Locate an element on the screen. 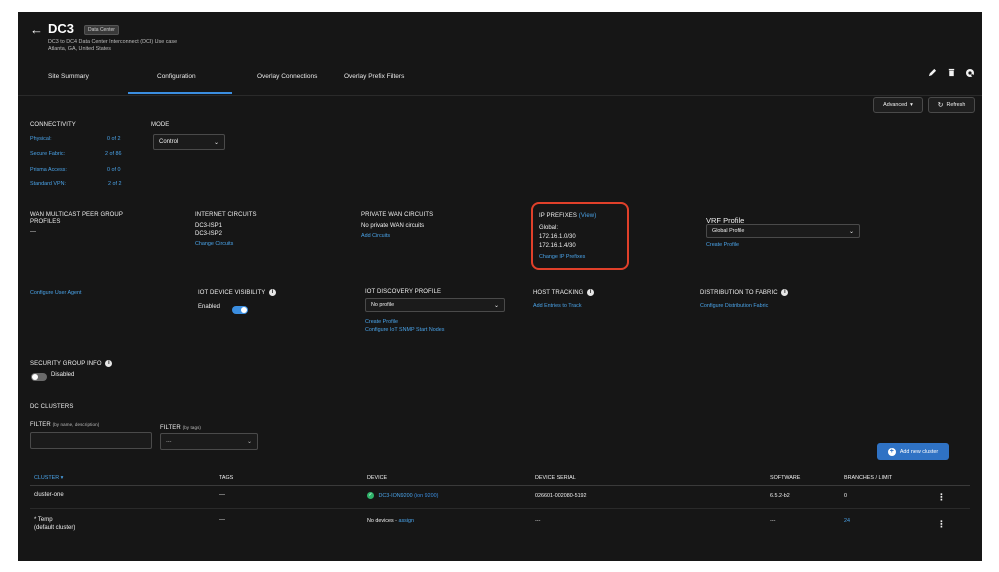 Image resolution: width=999 pixels, height=572 pixels. refresh-button: ↻ Refresh is located at coordinates (951, 105).